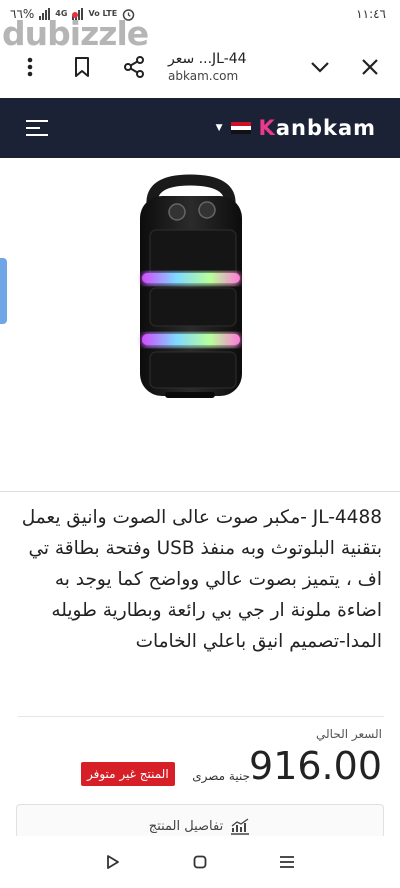 Image resolution: width=400 pixels, height=888 pixels. Describe the element at coordinates (221, 776) in the screenshot. I see `currency-label: جنية مصرى` at that location.